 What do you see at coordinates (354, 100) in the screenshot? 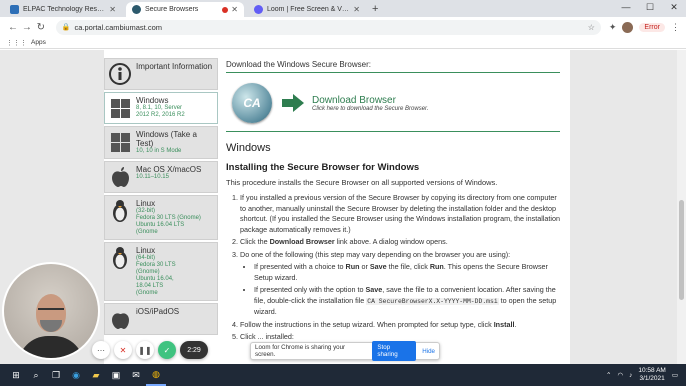
I see `download-browser-link: Download Browser` at bounding box center [354, 100].